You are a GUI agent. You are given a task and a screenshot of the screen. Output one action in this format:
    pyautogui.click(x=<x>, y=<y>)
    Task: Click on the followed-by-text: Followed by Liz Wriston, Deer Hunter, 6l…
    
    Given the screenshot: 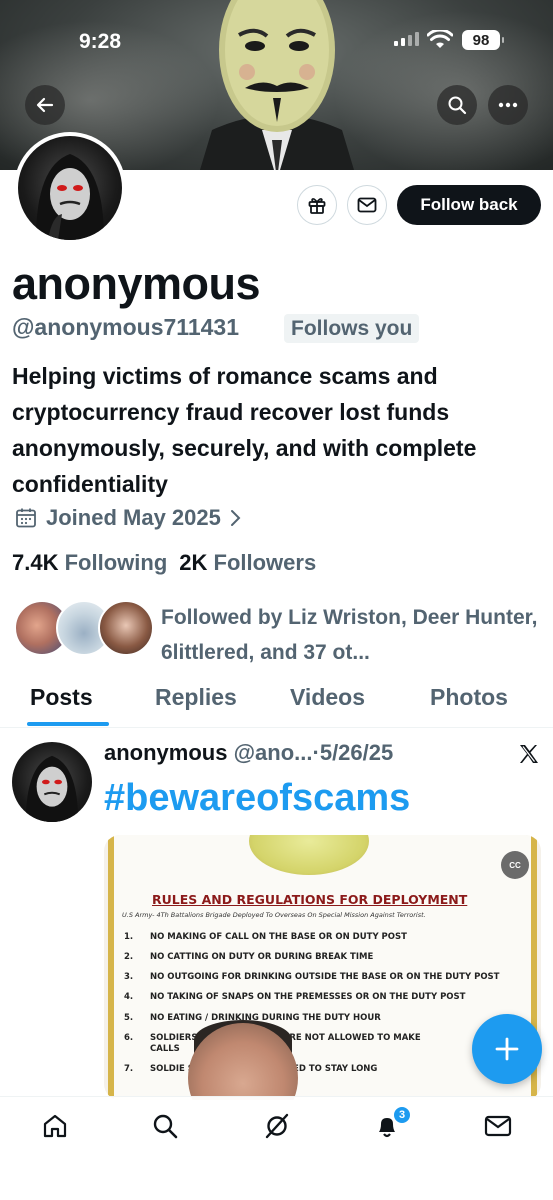 What is the action you would take?
    pyautogui.click(x=349, y=635)
    